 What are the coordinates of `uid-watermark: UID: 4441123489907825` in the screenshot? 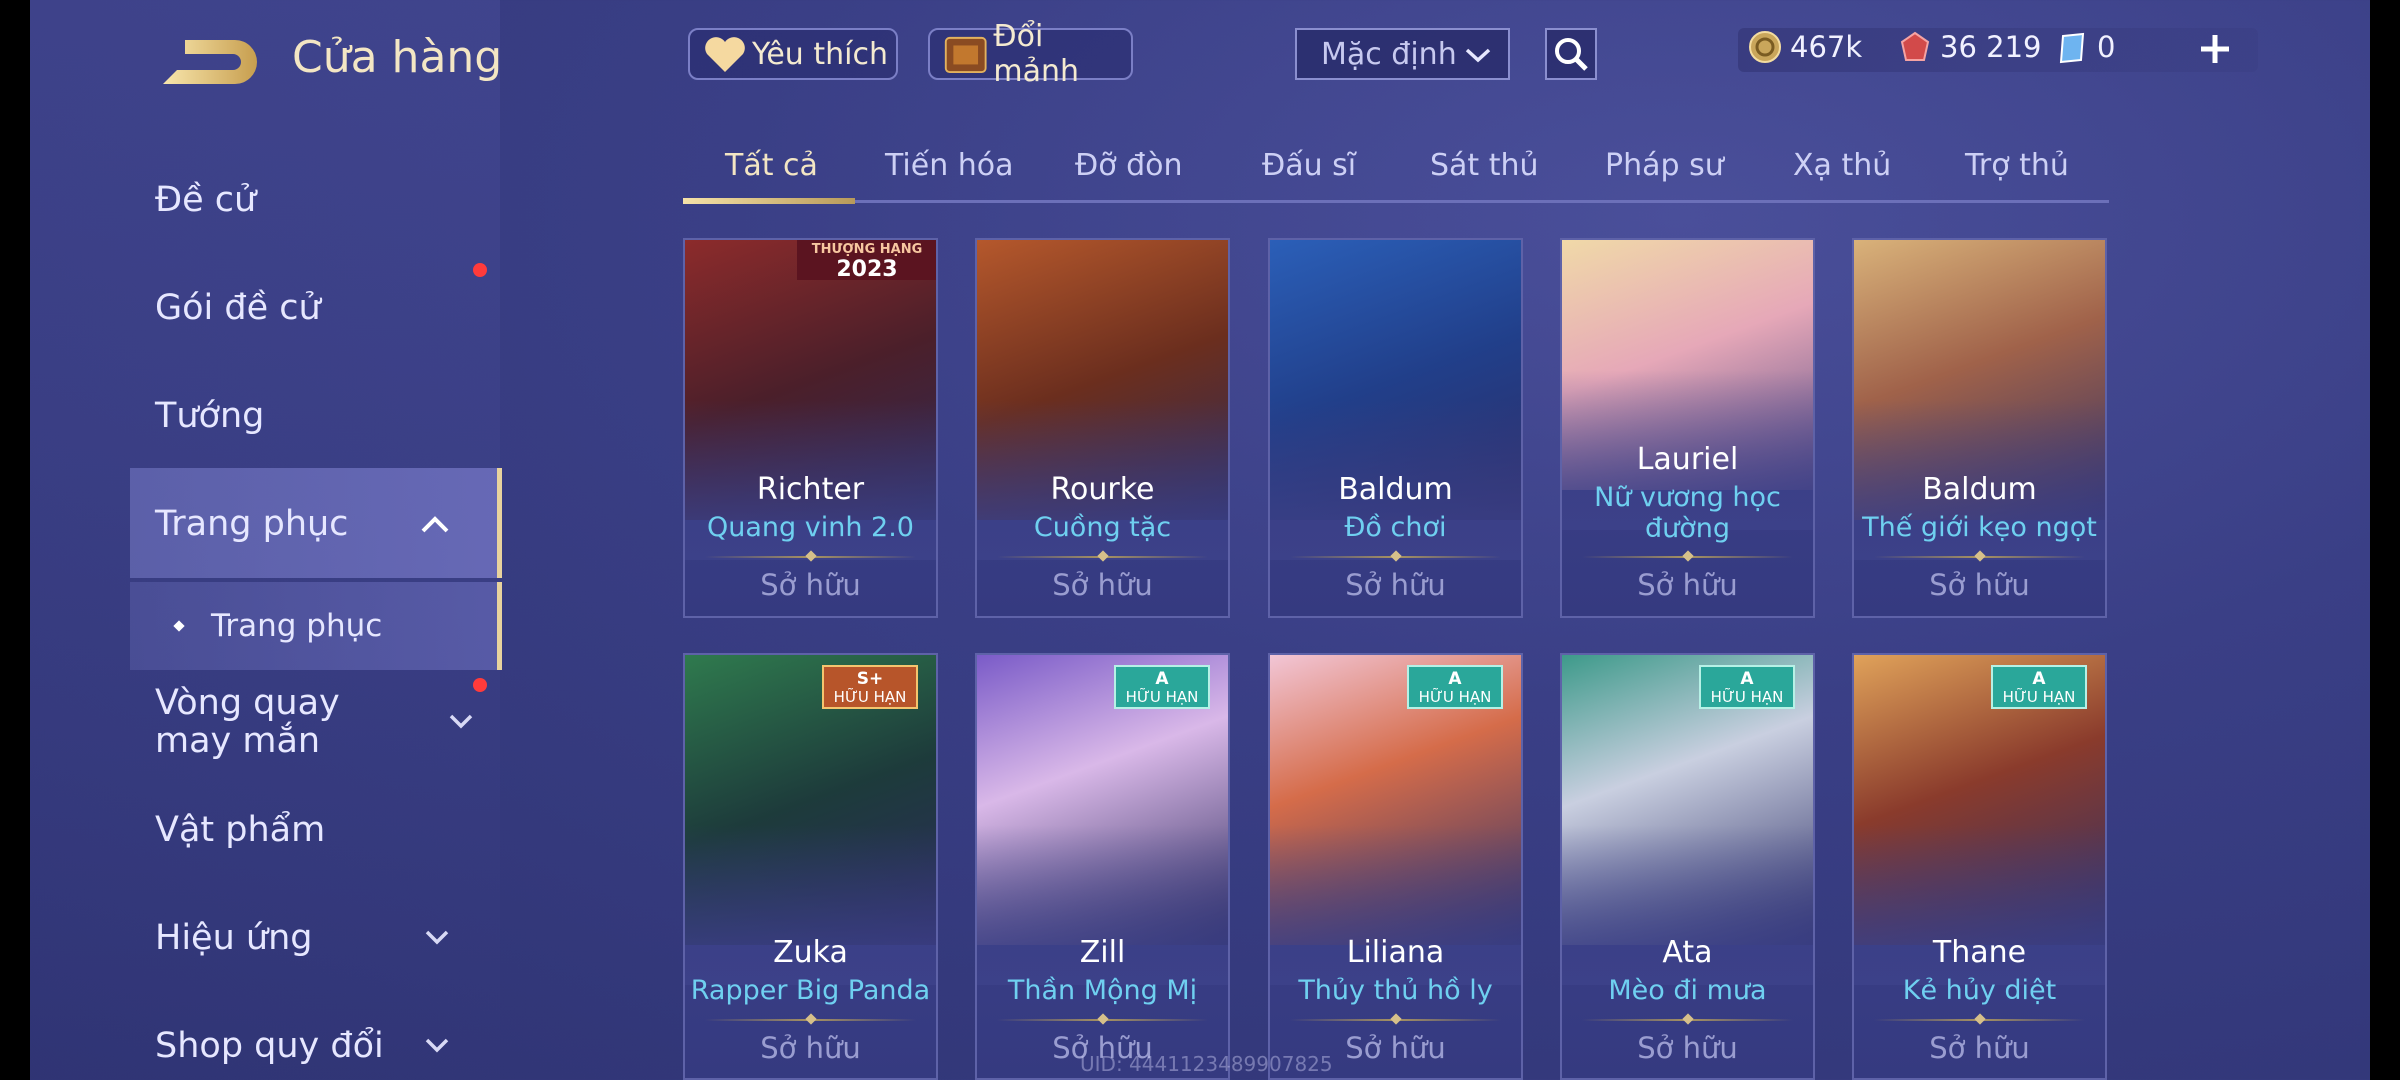 It's located at (1206, 1064).